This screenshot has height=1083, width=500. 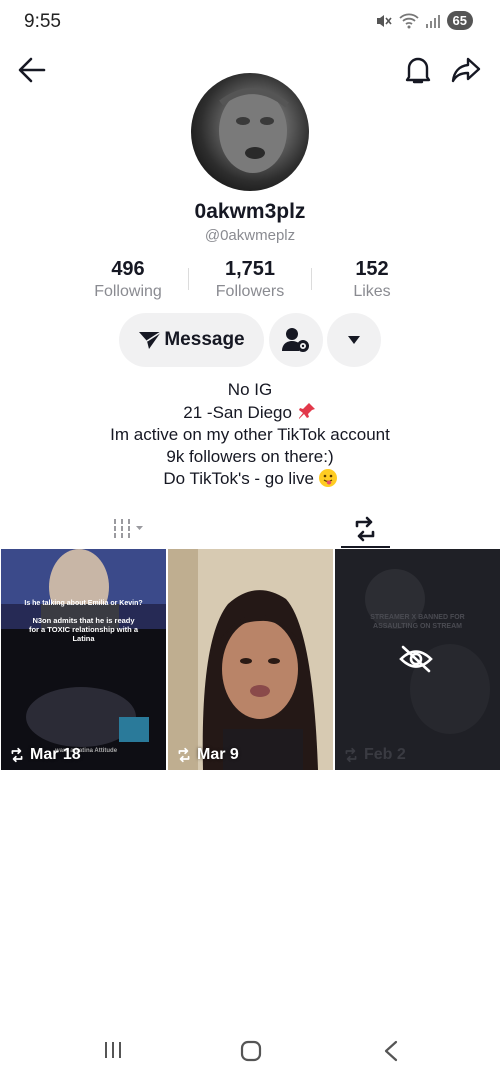 I want to click on recent-apps-button, so click(x=113, y=1051).